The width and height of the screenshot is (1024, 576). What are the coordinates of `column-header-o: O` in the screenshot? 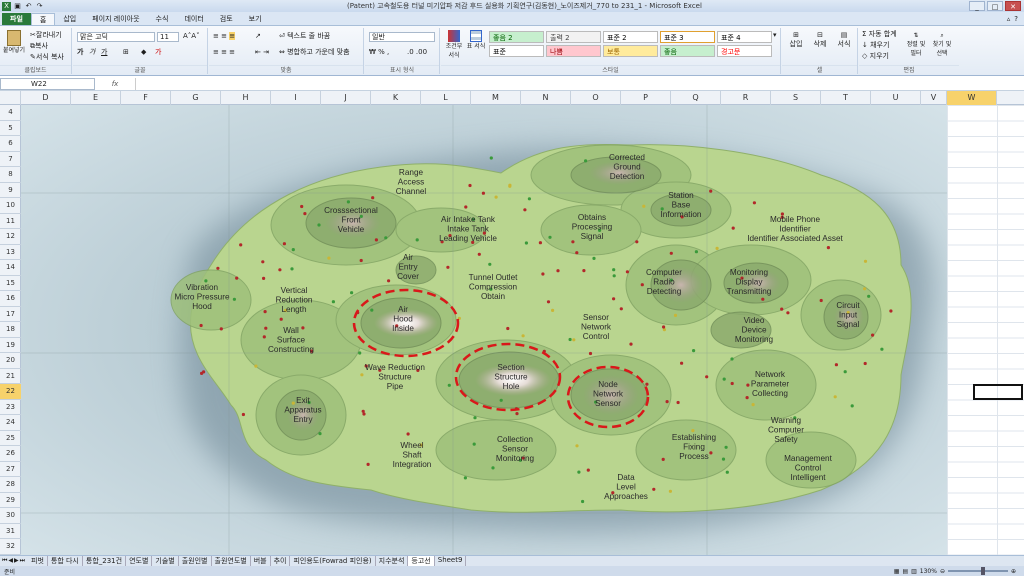 It's located at (596, 98).